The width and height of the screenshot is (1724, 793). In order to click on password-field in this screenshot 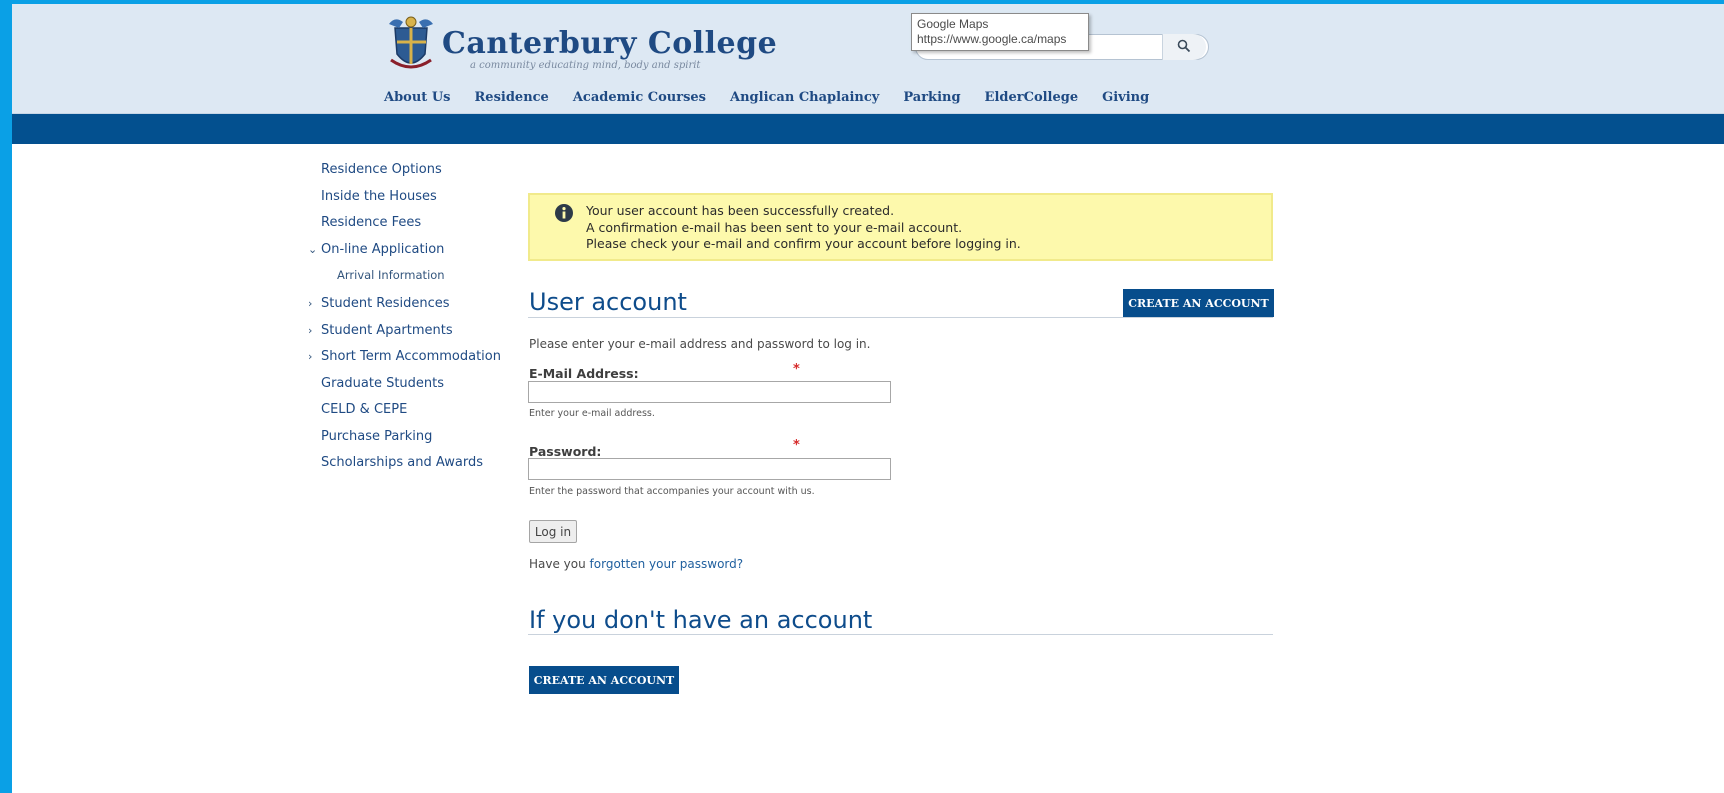, I will do `click(709, 469)`.